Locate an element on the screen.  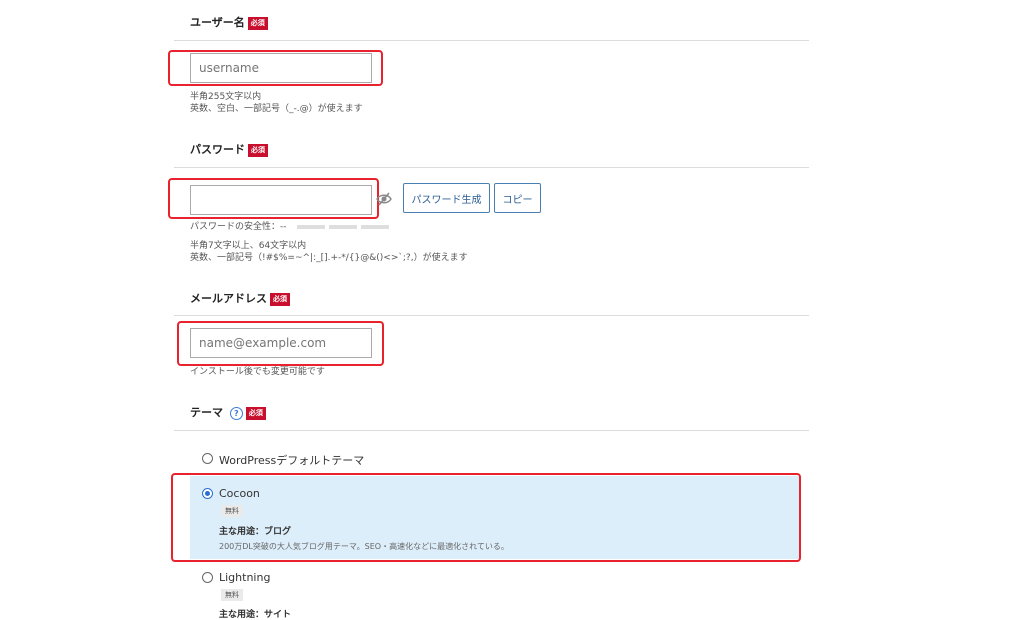
theme-use: 主な用途：ブログ is located at coordinates (255, 532).